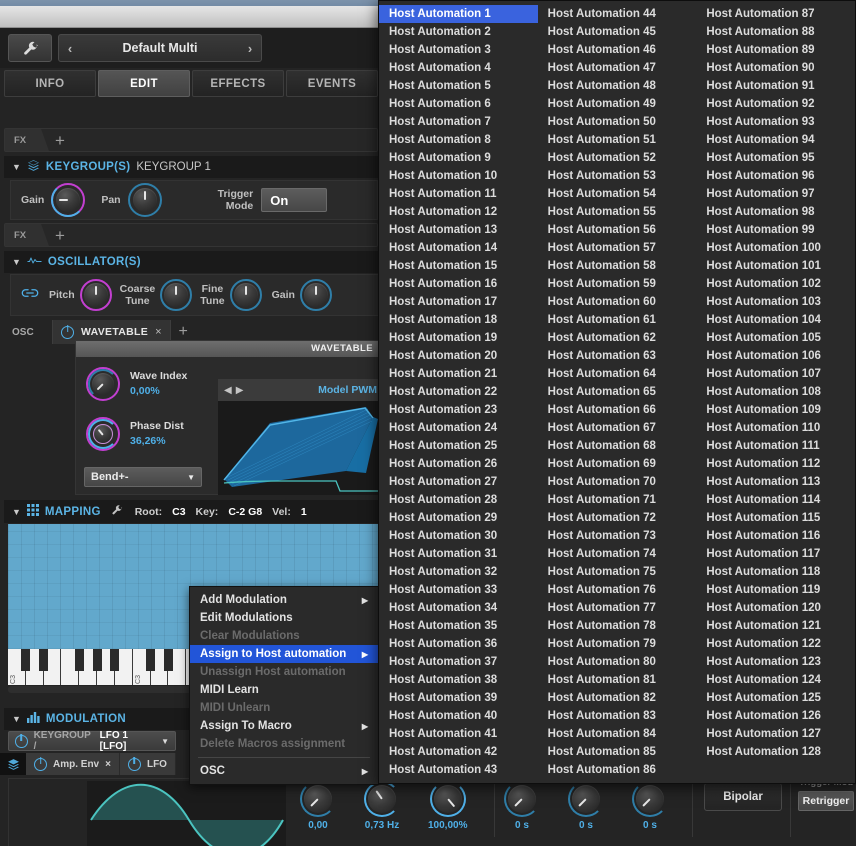 Image resolution: width=856 pixels, height=846 pixels. Describe the element at coordinates (447, 806) in the screenshot. I see `lfo-knob-2: 100,00%` at that location.